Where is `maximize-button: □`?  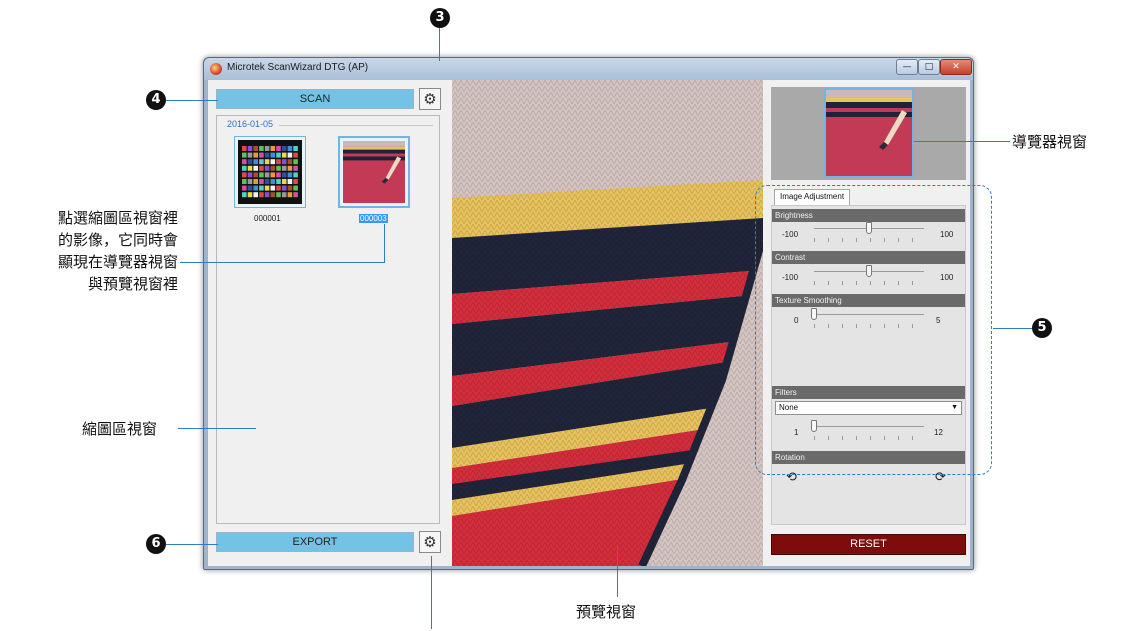
maximize-button: □ is located at coordinates (929, 67).